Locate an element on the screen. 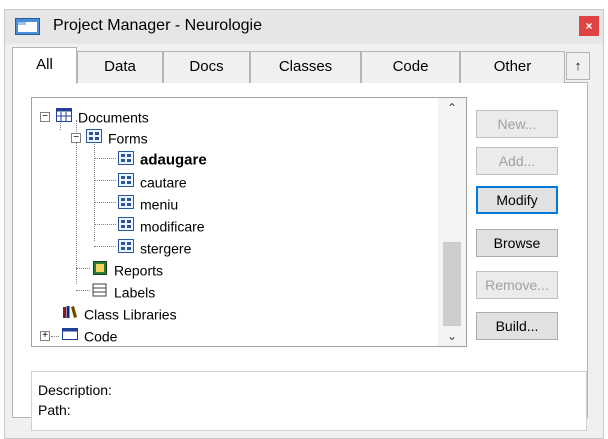 The height and width of the screenshot is (439, 608). scroll-down-icon: ⌄ is located at coordinates (452, 336).